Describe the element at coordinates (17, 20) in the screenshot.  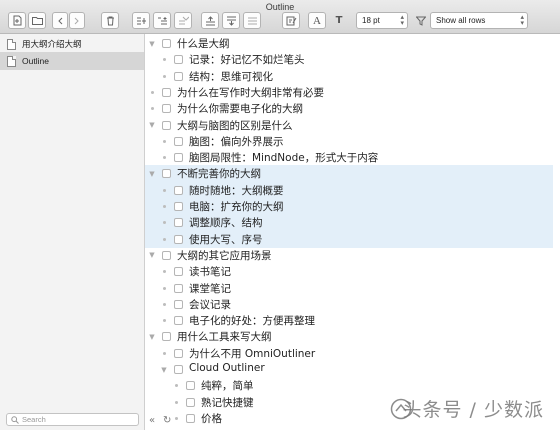
I see `new-document-button` at that location.